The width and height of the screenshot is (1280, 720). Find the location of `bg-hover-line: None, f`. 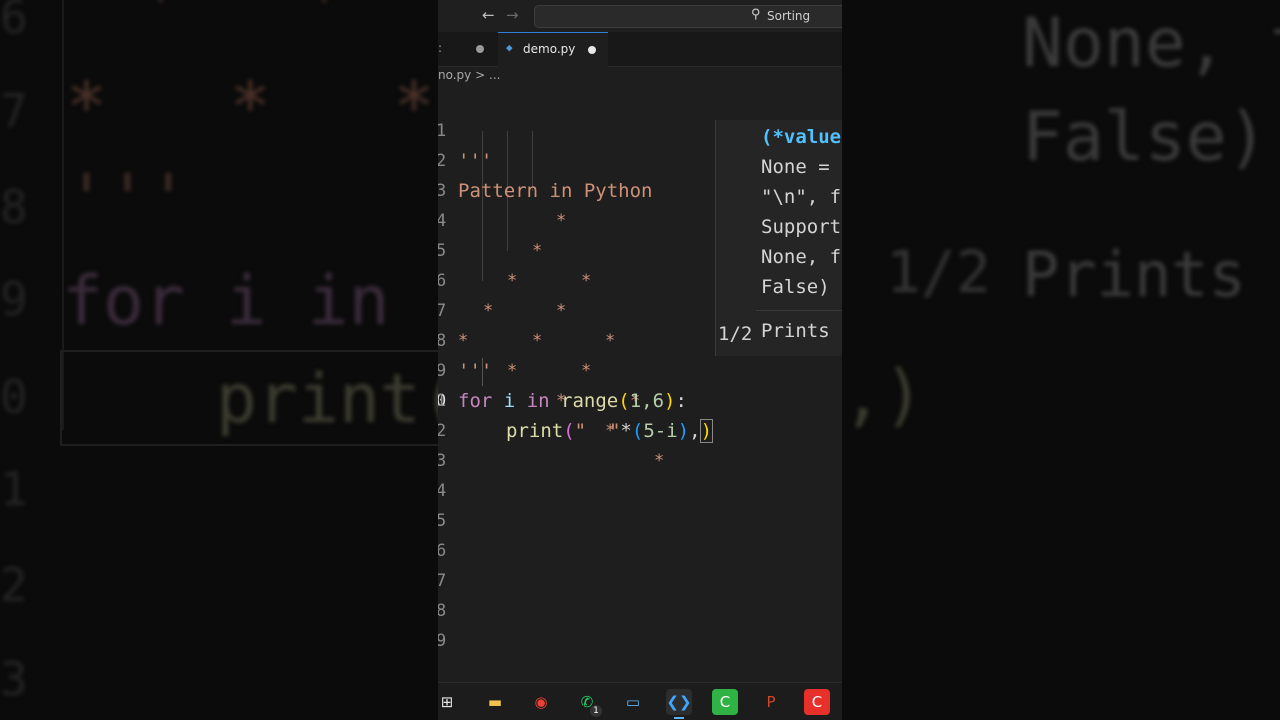

bg-hover-line: None, f is located at coordinates (1151, 43).